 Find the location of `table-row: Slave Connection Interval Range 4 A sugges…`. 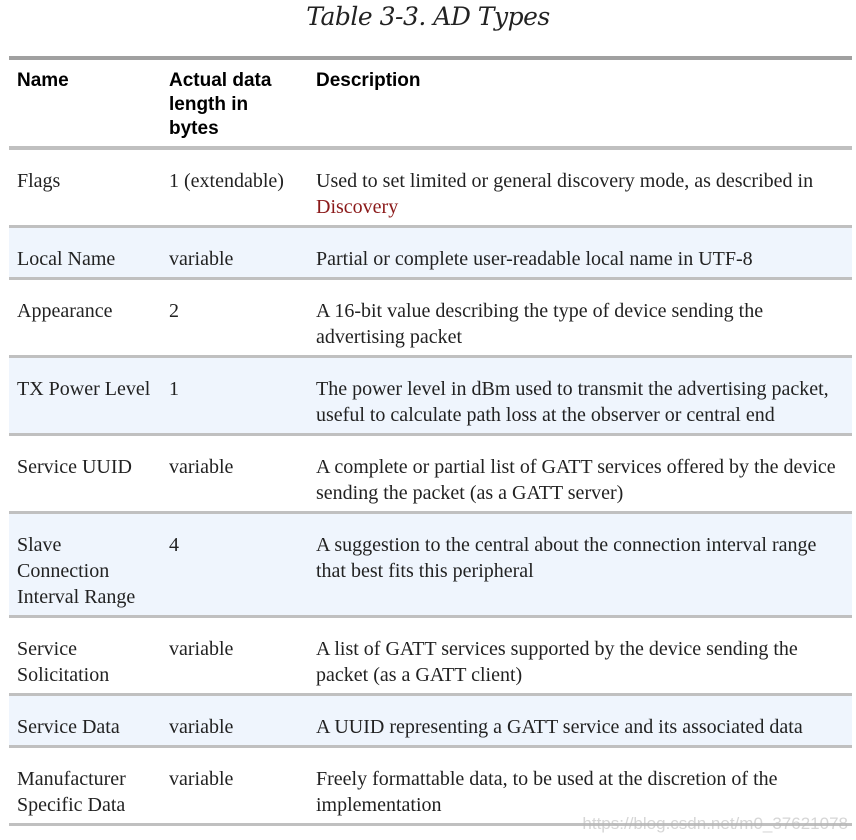

table-row: Slave Connection Interval Range 4 A sugges… is located at coordinates (430, 565).